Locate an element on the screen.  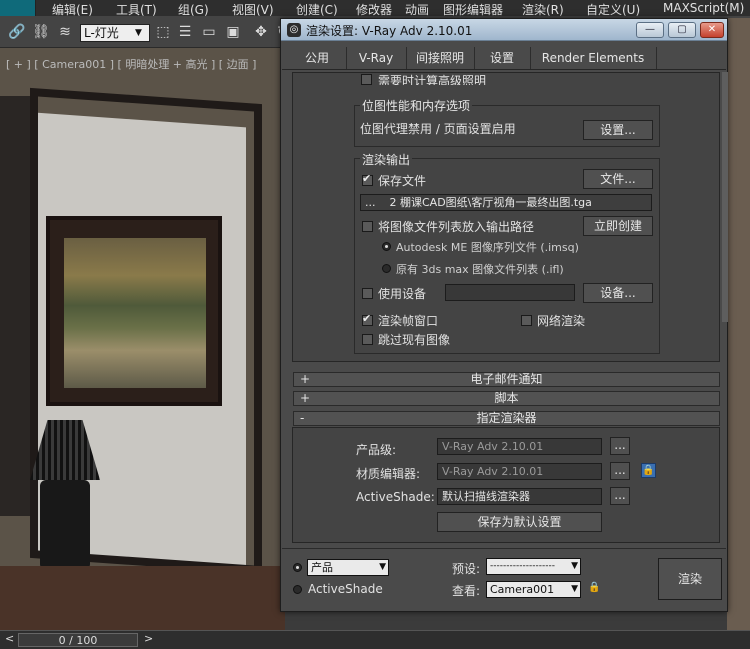
viewport-label: [ + ] [ Camera001 ] [ 明暗处理 + 高光 ] [ 边面 ] is located at coordinates (131, 64).